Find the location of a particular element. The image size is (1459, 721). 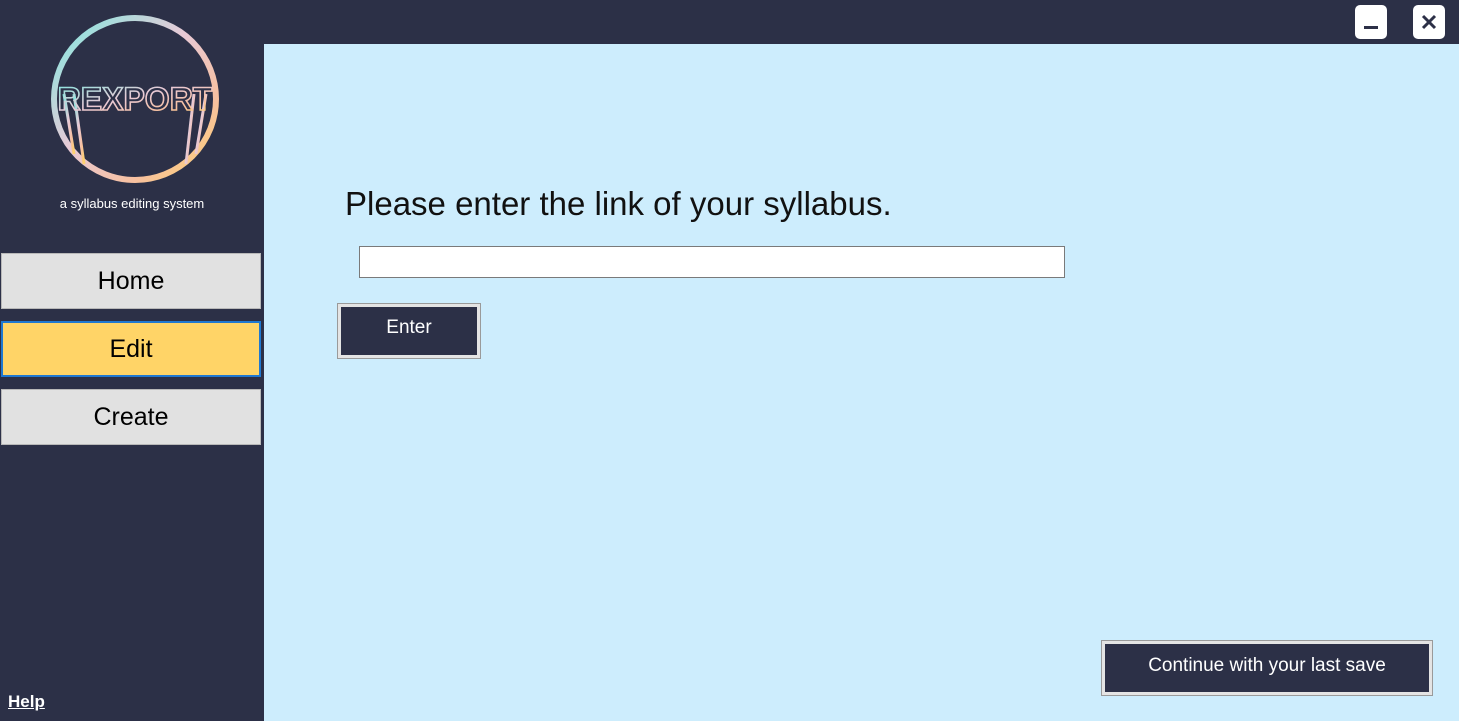

close-button is located at coordinates (1429, 22).